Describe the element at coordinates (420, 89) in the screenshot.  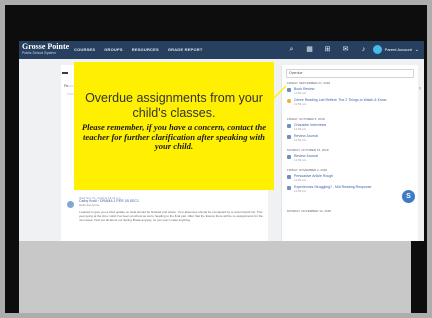
I see `chevron-right-icon: ›` at that location.